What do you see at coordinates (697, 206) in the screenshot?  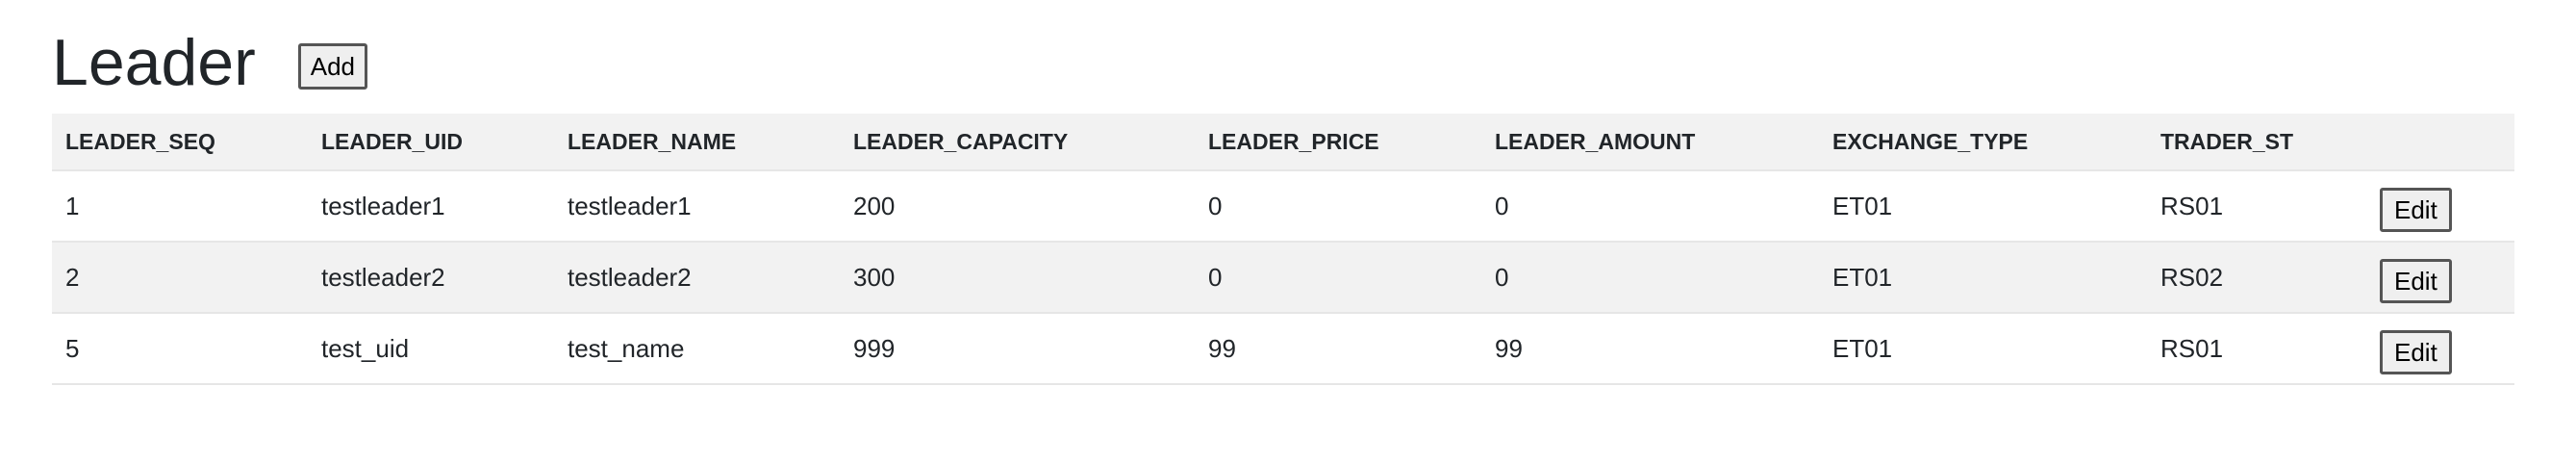 I see `cell-leader-name: testleader1` at bounding box center [697, 206].